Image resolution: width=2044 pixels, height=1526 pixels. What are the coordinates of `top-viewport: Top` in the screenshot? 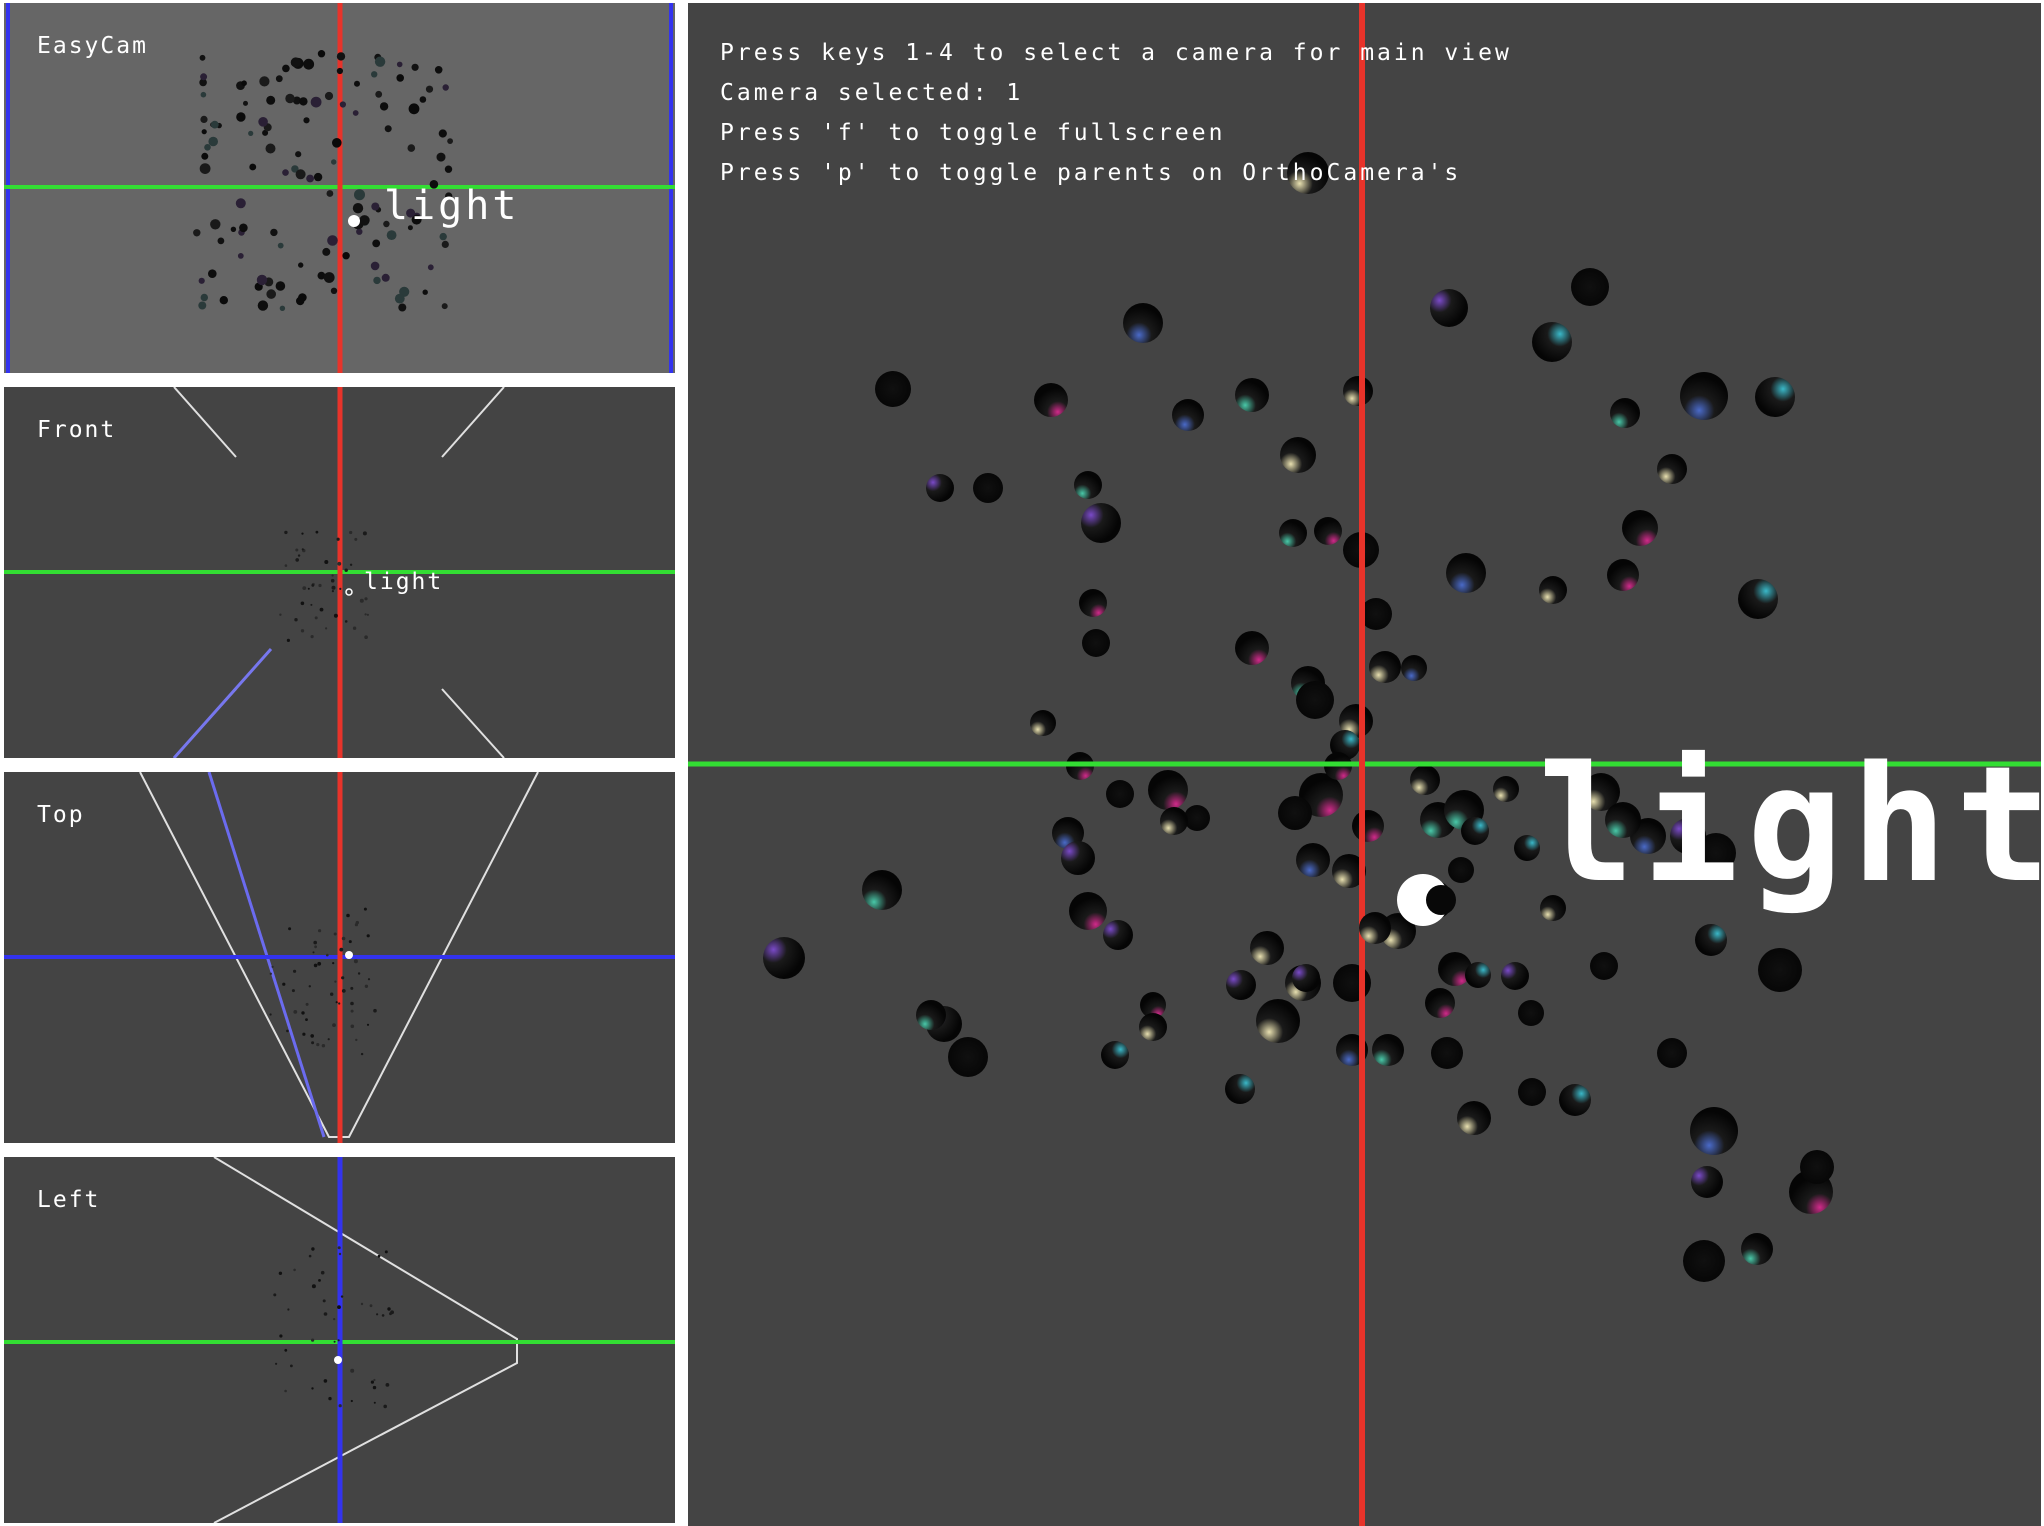 It's located at (339, 957).